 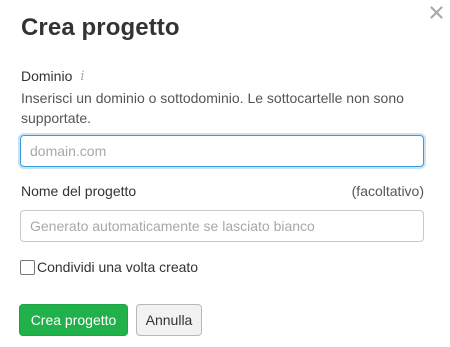 I want to click on optional-label: (facoltativo), so click(x=387, y=191).